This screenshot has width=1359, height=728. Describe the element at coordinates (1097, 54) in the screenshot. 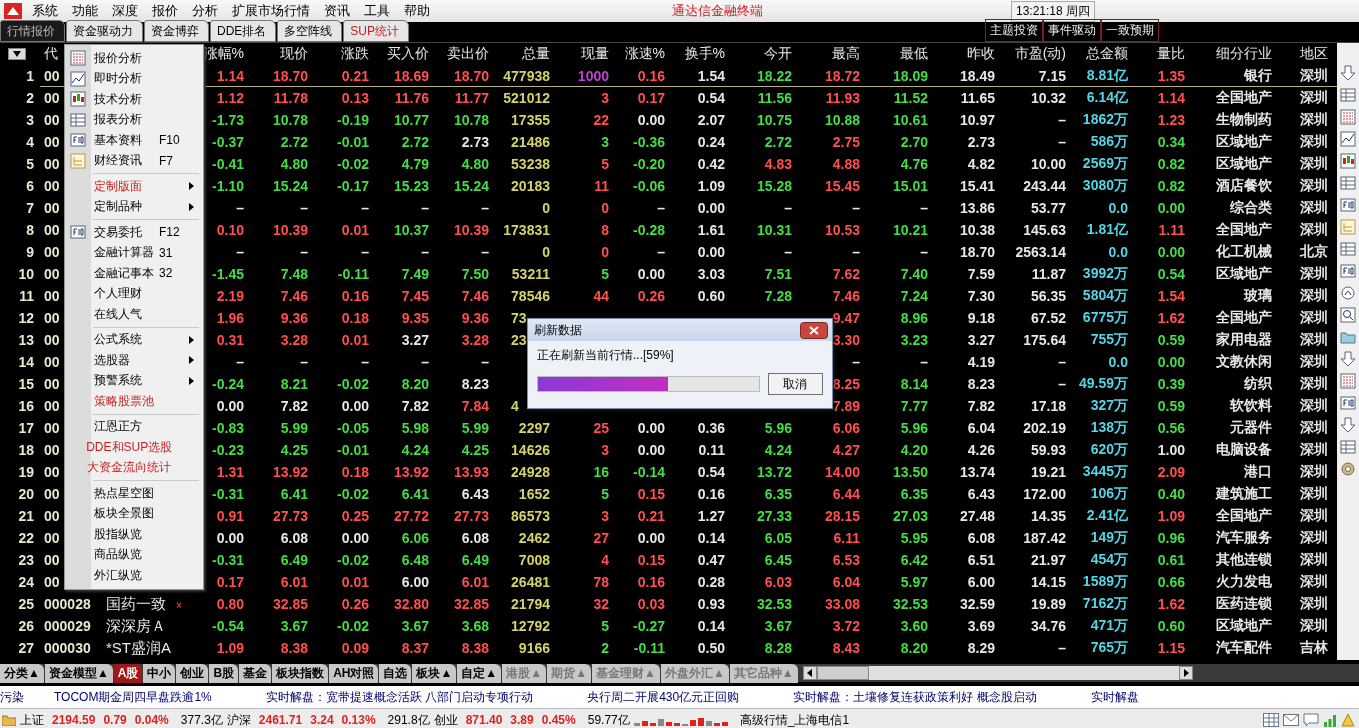

I see `column-header: 总金额` at that location.